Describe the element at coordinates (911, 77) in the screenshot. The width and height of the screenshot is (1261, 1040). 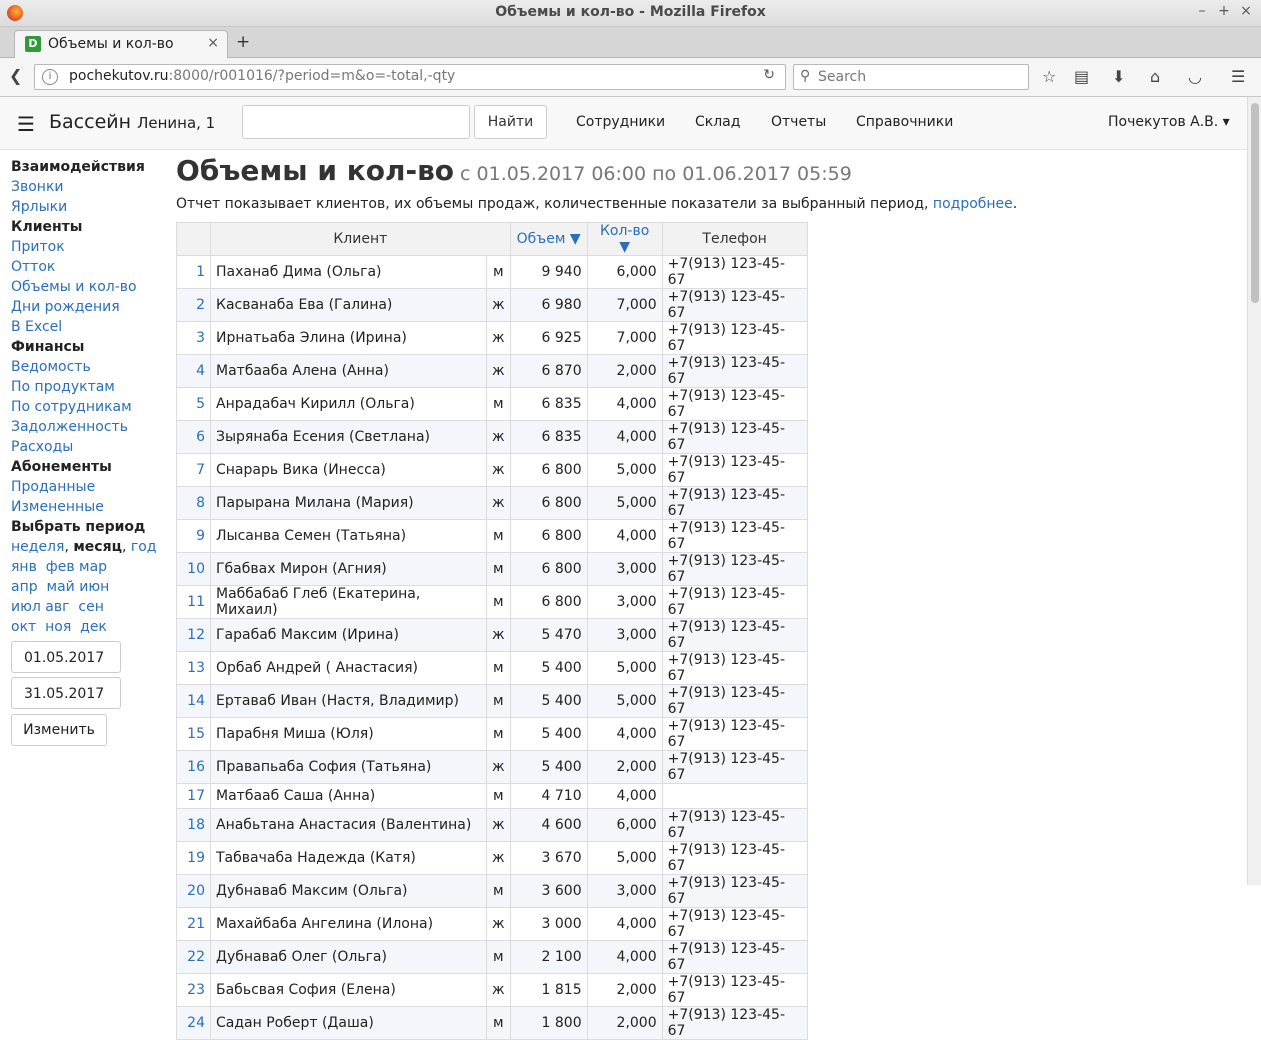
I see `browser-search-input: ⚲ Search` at that location.